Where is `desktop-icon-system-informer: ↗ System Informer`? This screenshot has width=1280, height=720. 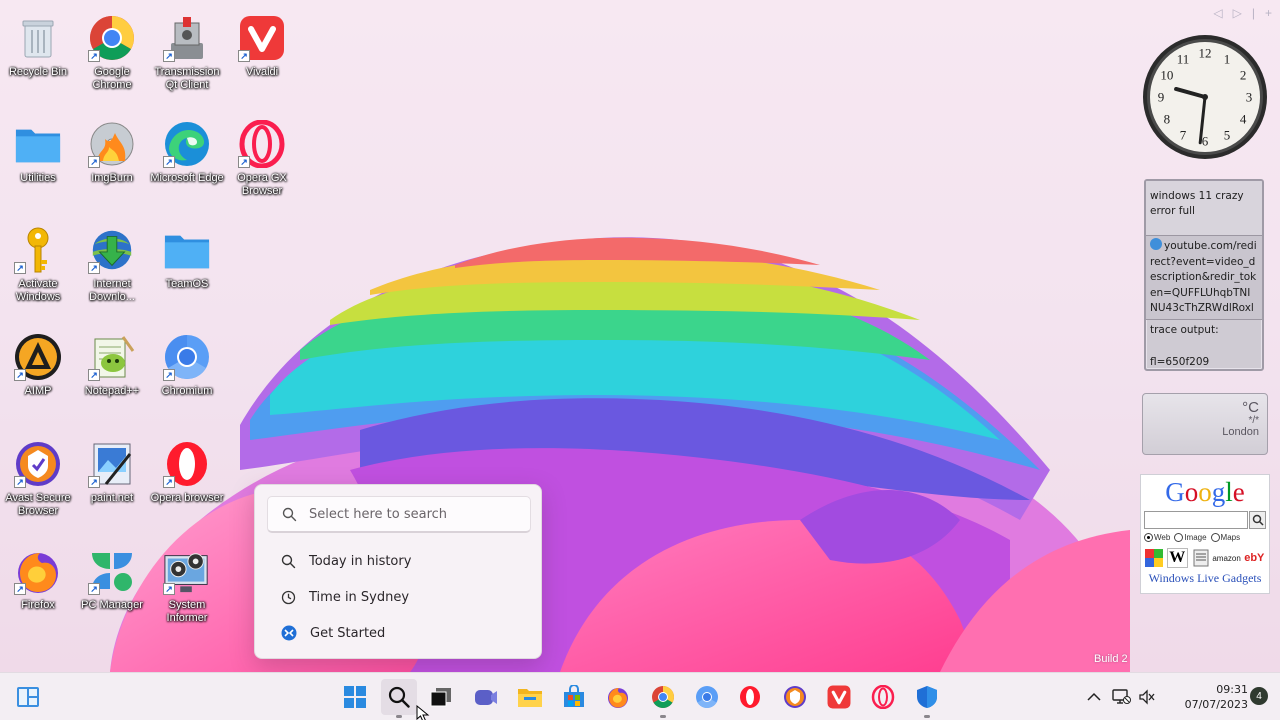 desktop-icon-system-informer: ↗ System Informer is located at coordinates (187, 589).